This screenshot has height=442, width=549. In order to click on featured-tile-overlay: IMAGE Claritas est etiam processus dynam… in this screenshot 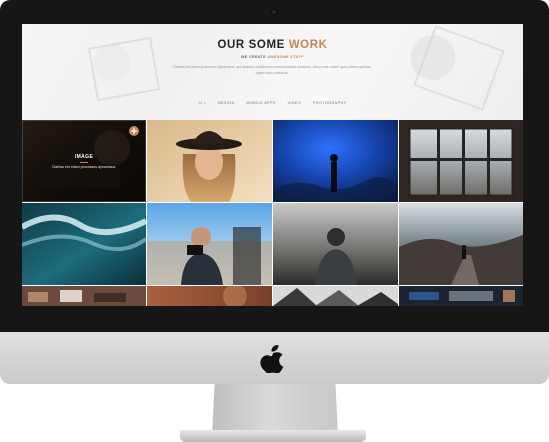, I will do `click(84, 161)`.